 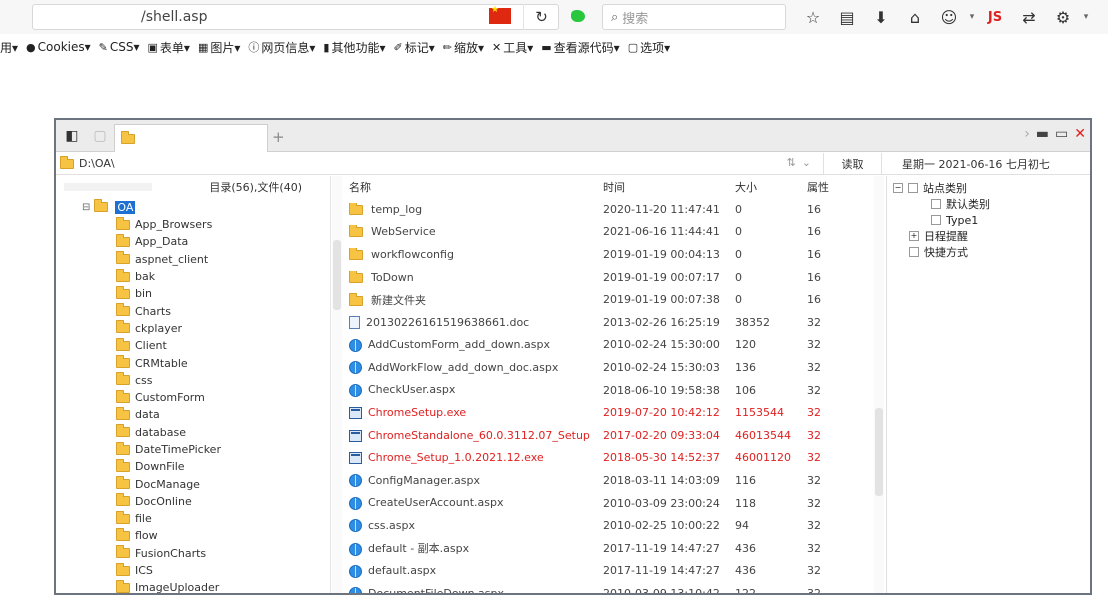 I want to click on table-row: temp_log 2020-11-20 11:47:41 0 16, so click(x=613, y=209).